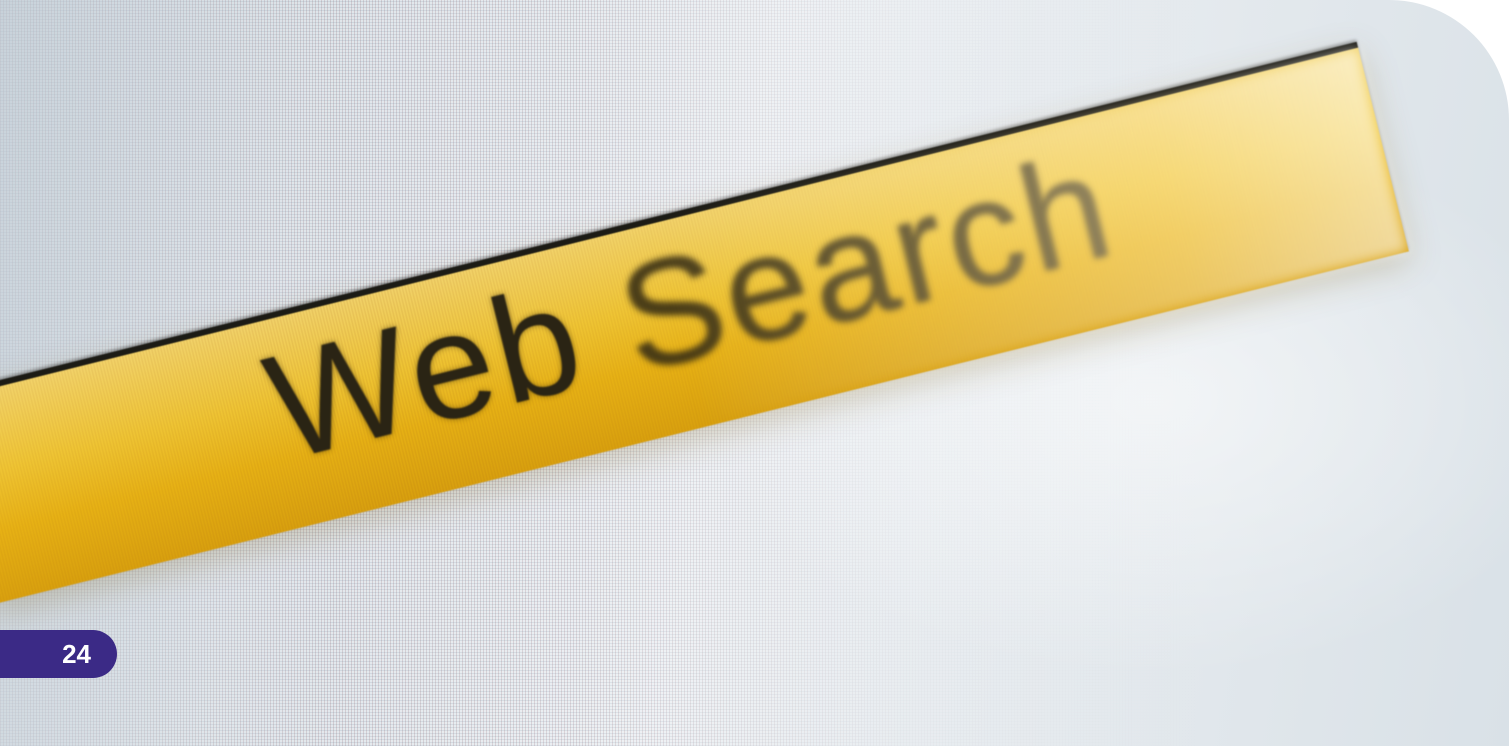  What do you see at coordinates (58, 654) in the screenshot?
I see `page-number-tab: 24` at bounding box center [58, 654].